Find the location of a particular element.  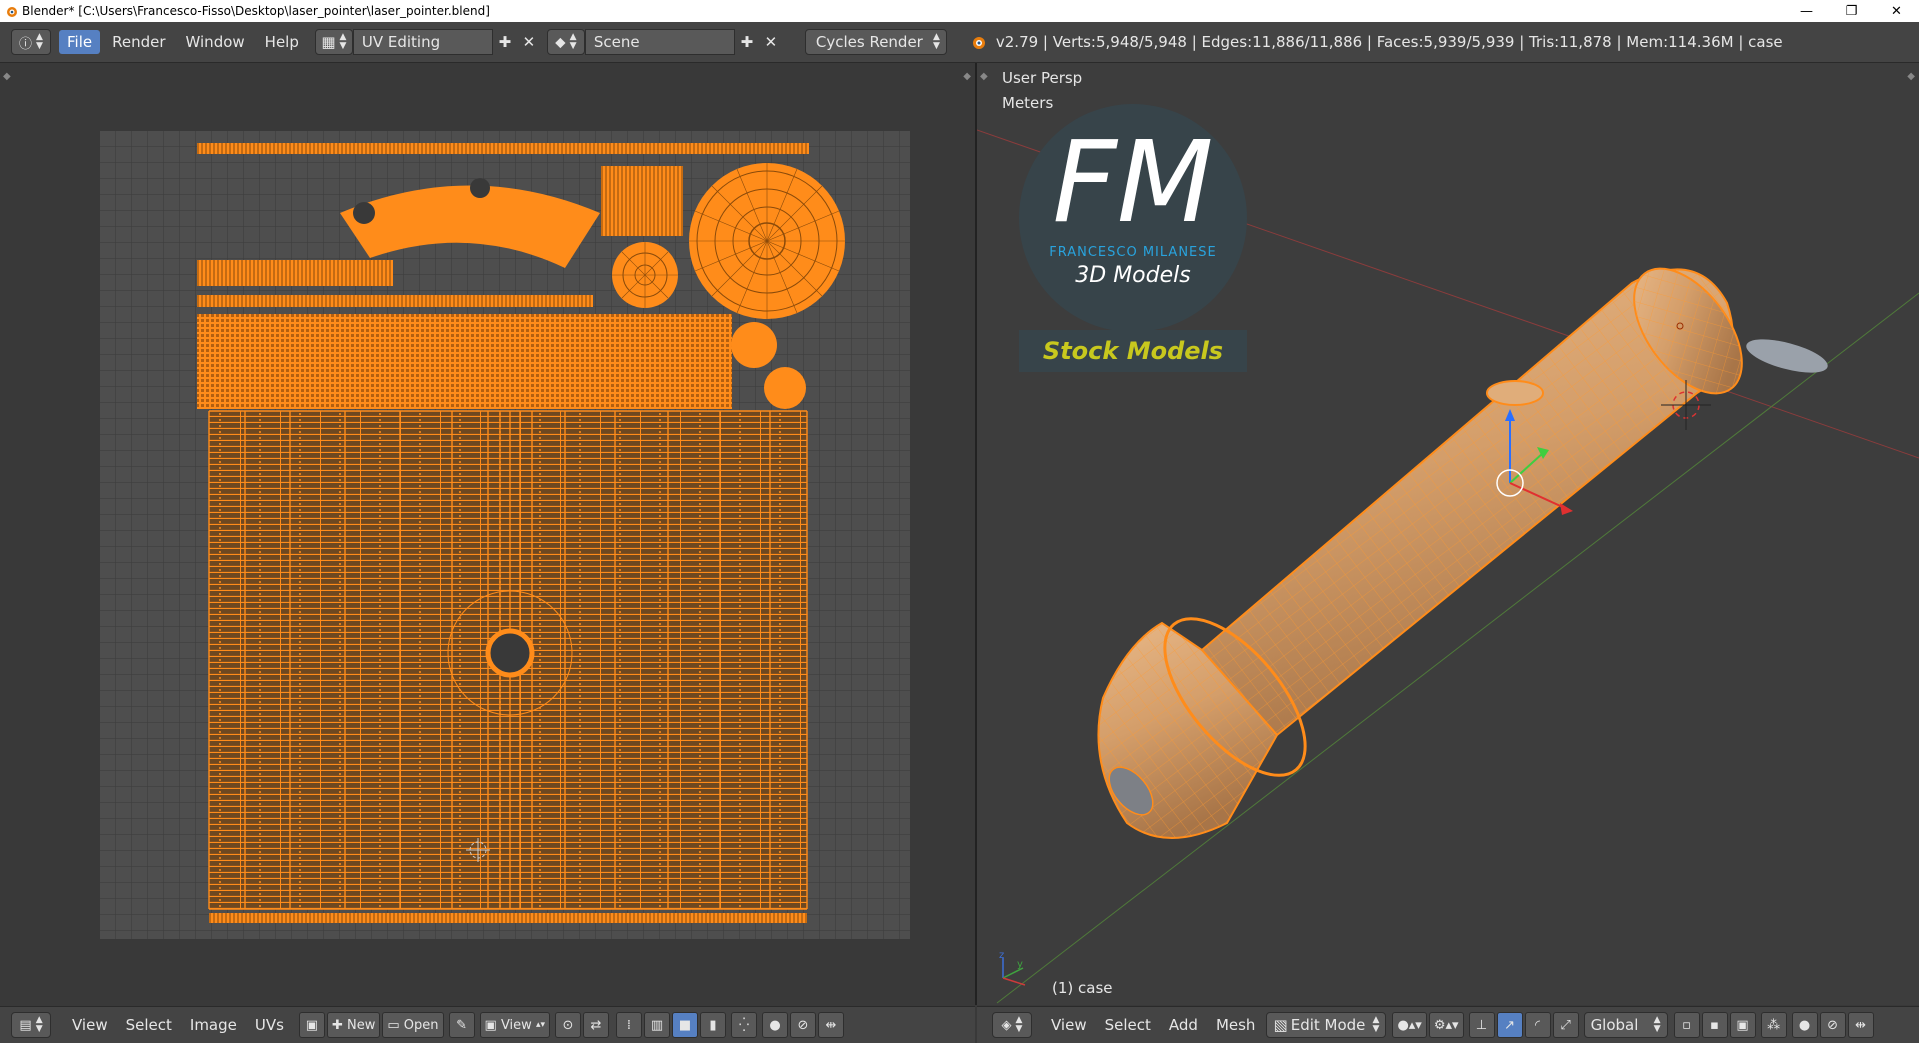

vertex-select-icon: ⁞ is located at coordinates (629, 1025).